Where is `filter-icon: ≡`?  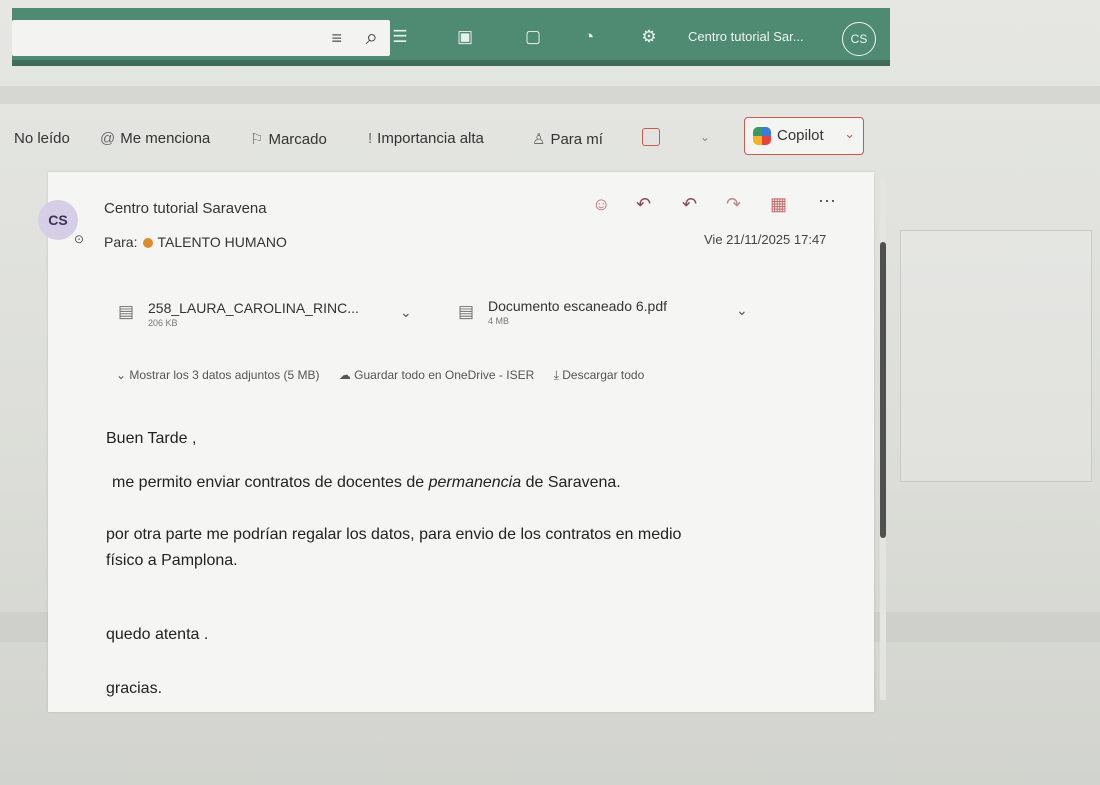
filter-icon: ≡ is located at coordinates (336, 38).